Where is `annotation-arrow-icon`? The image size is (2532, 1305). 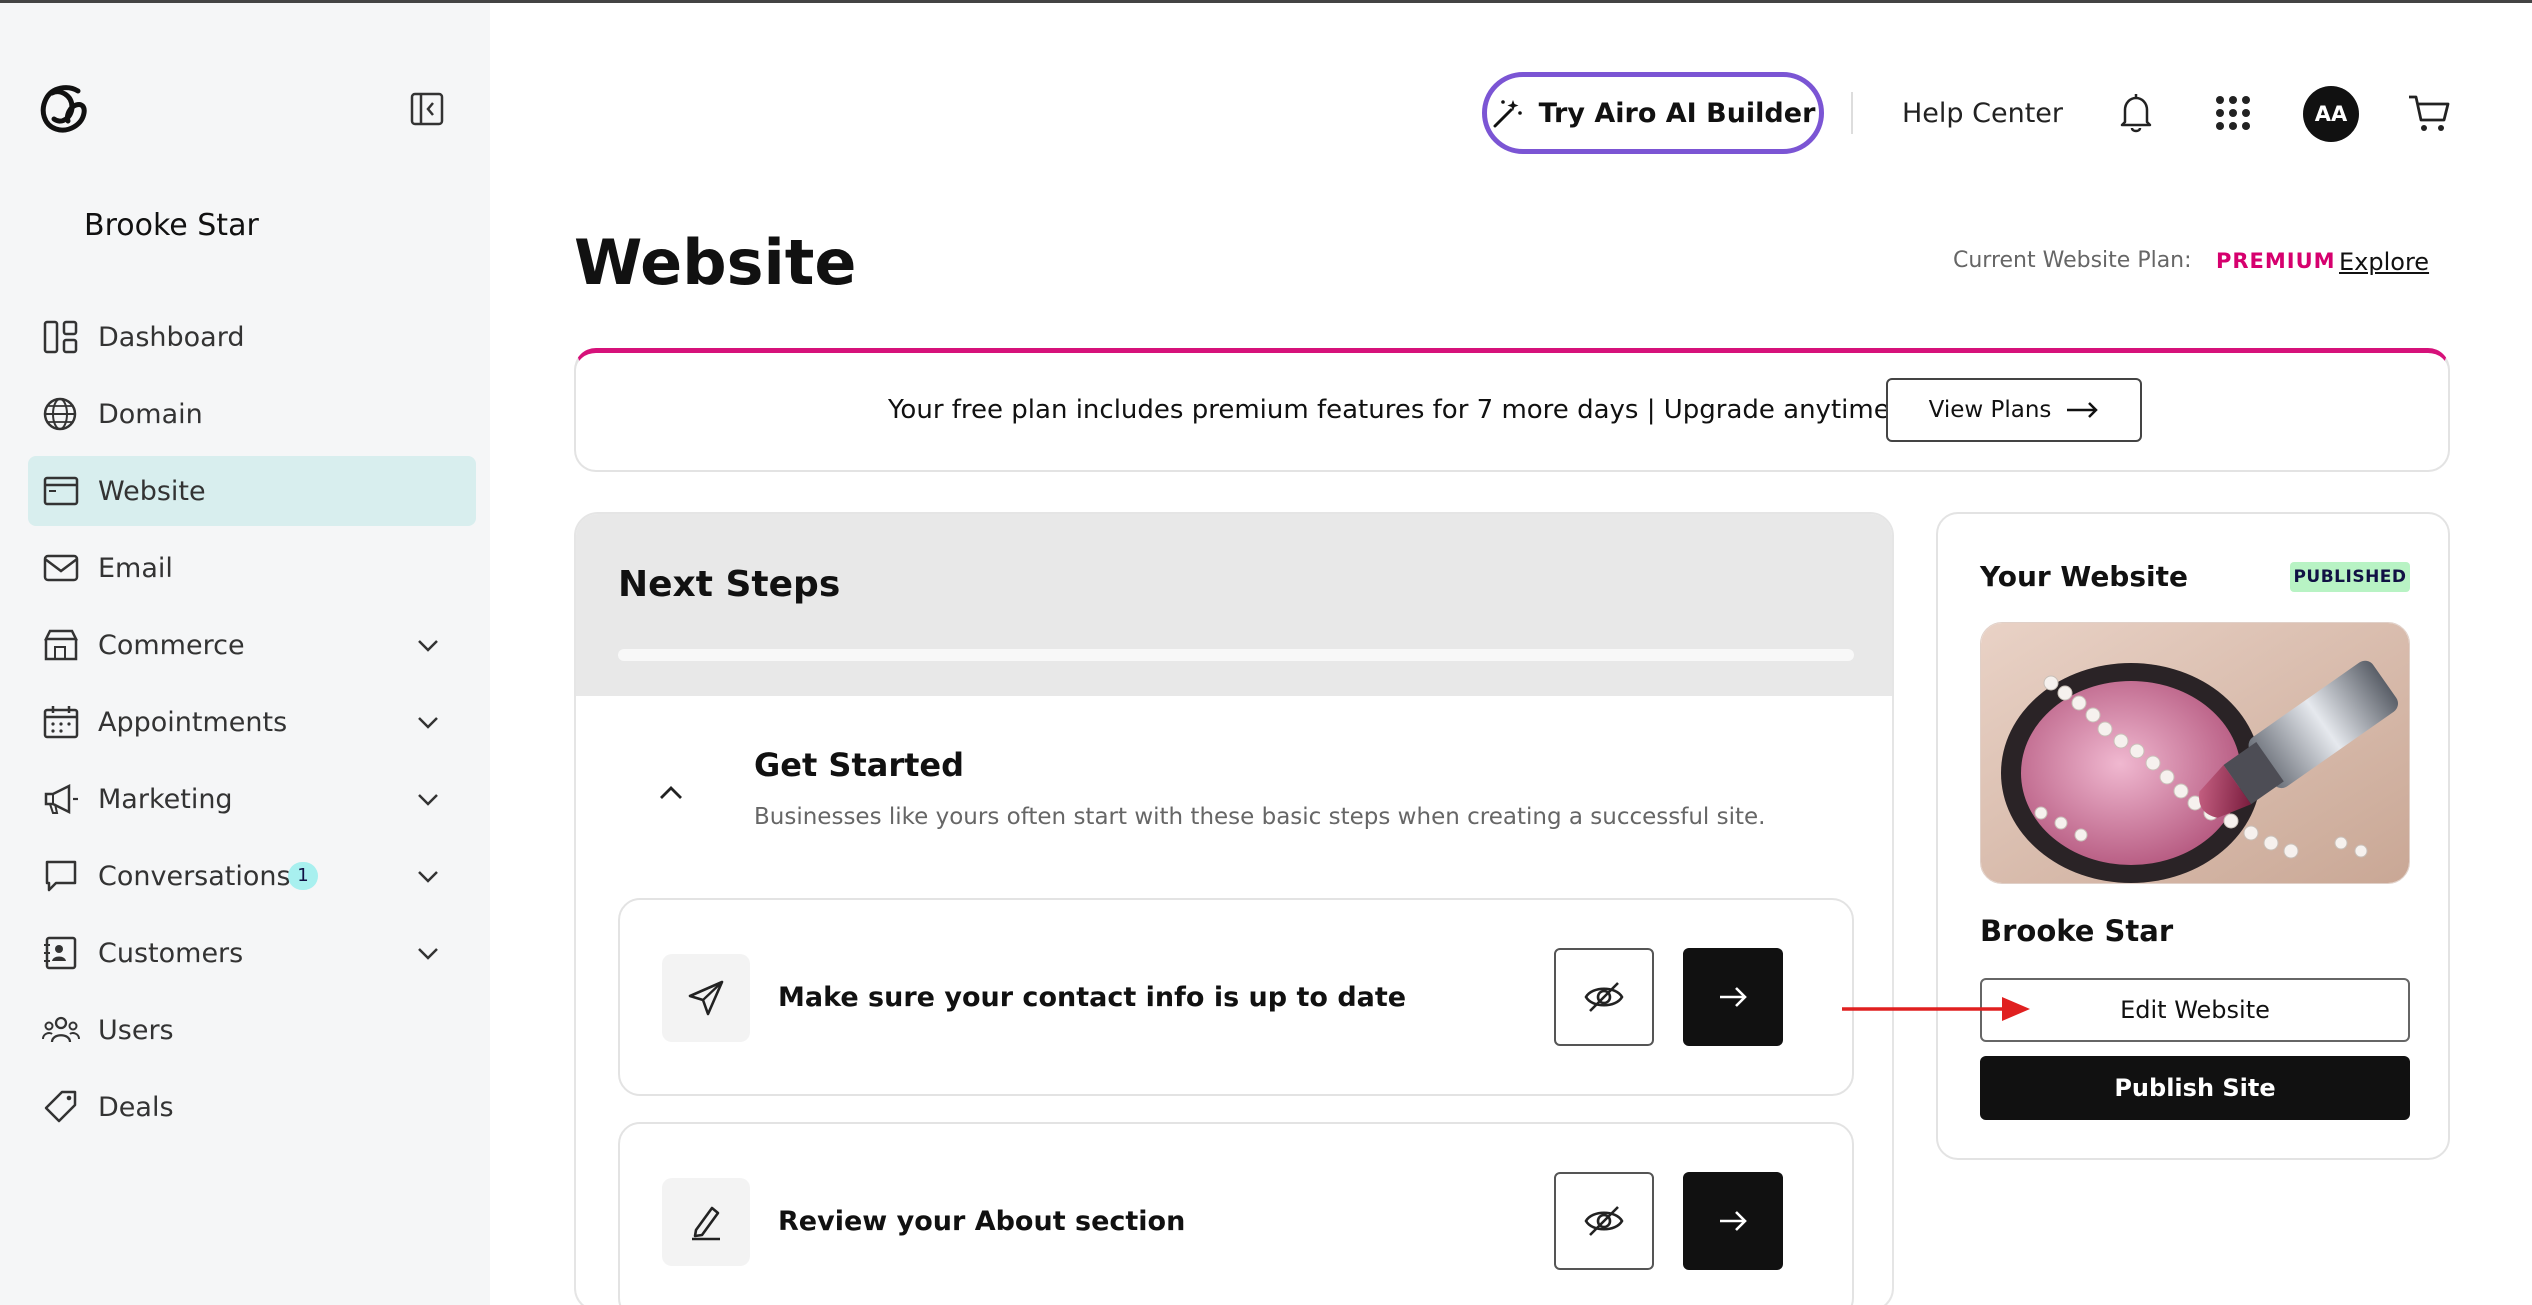 annotation-arrow-icon is located at coordinates (1936, 1009).